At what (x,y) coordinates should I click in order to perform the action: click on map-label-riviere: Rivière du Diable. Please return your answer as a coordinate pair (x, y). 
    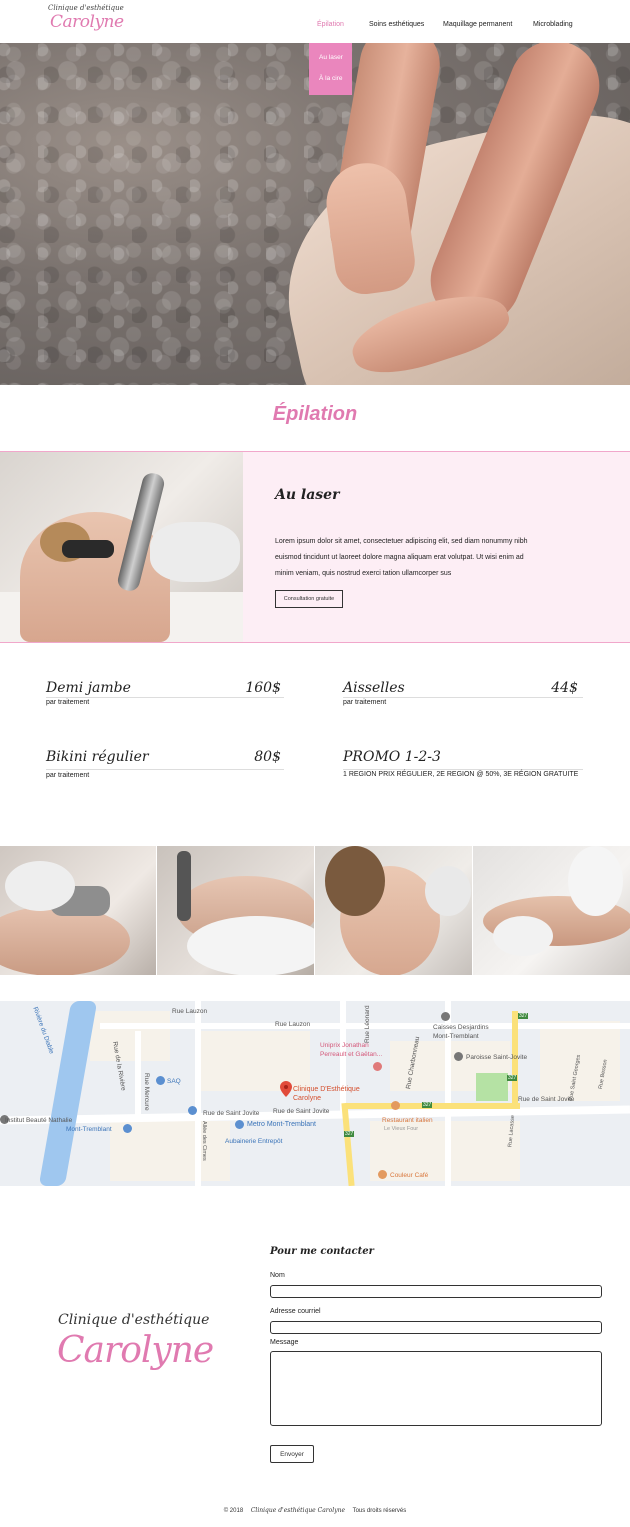
    Looking at the image, I should click on (43, 1030).